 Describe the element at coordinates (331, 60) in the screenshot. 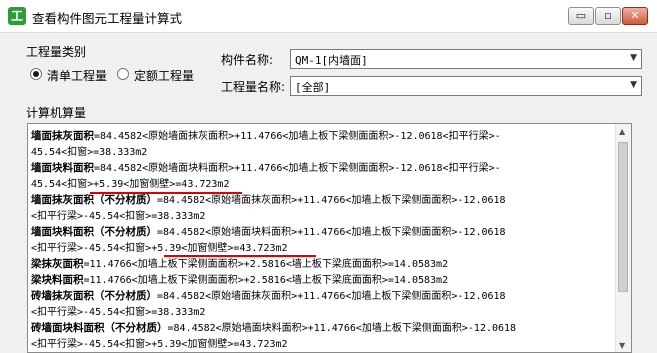

I see `component-name-value: QM-1[内墙面]` at that location.